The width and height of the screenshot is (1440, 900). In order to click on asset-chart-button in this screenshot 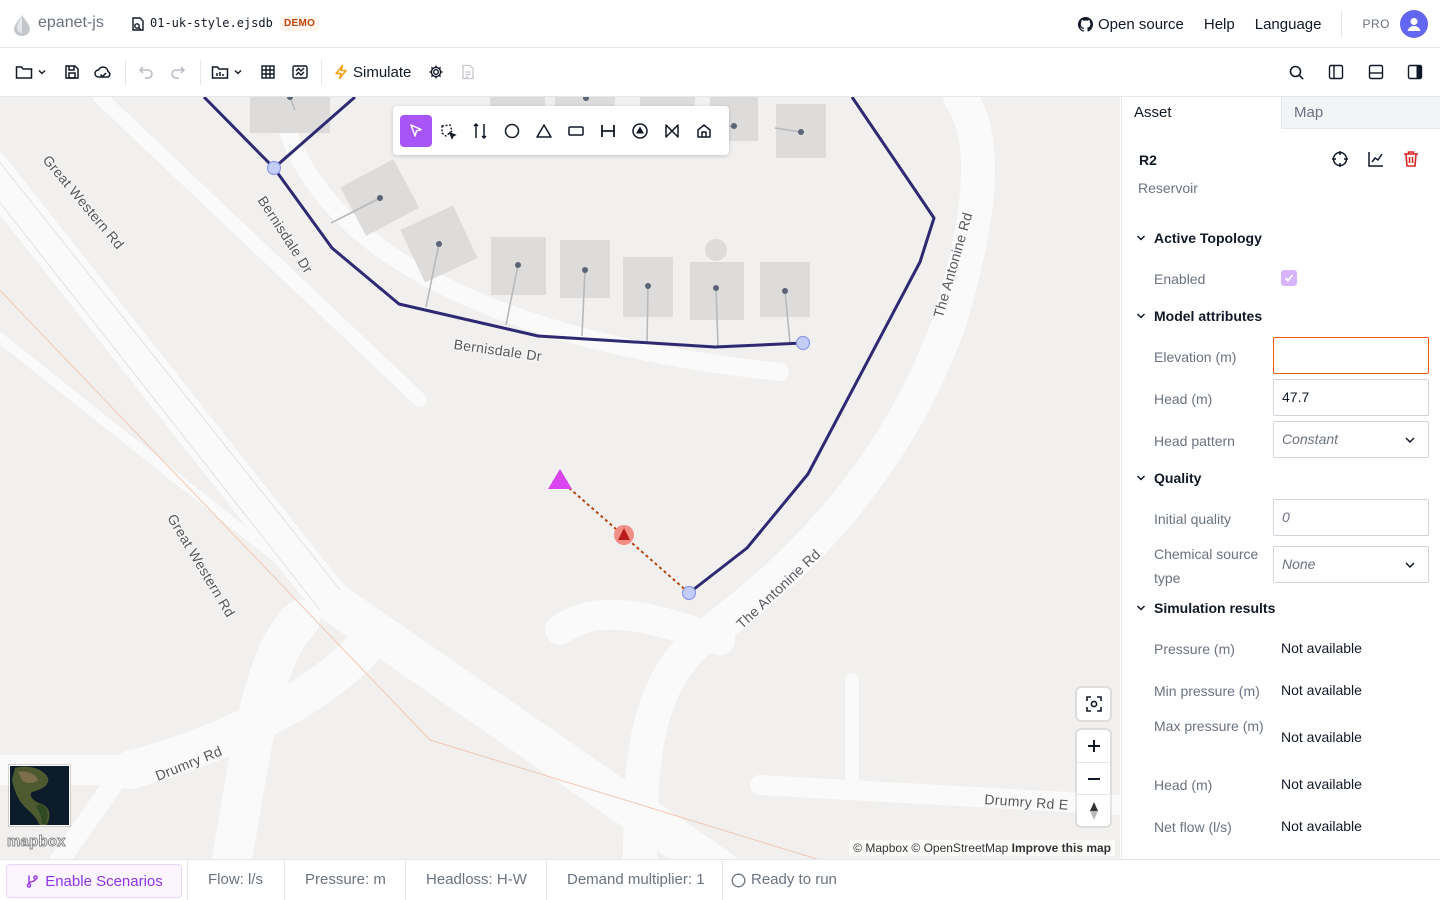, I will do `click(1377, 160)`.